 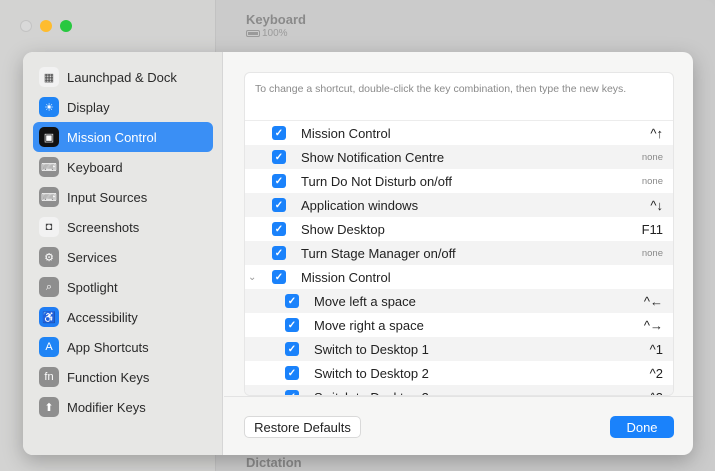 I want to click on sidebar-item-mission-control: ▣ Mission Control, so click(x=123, y=137).